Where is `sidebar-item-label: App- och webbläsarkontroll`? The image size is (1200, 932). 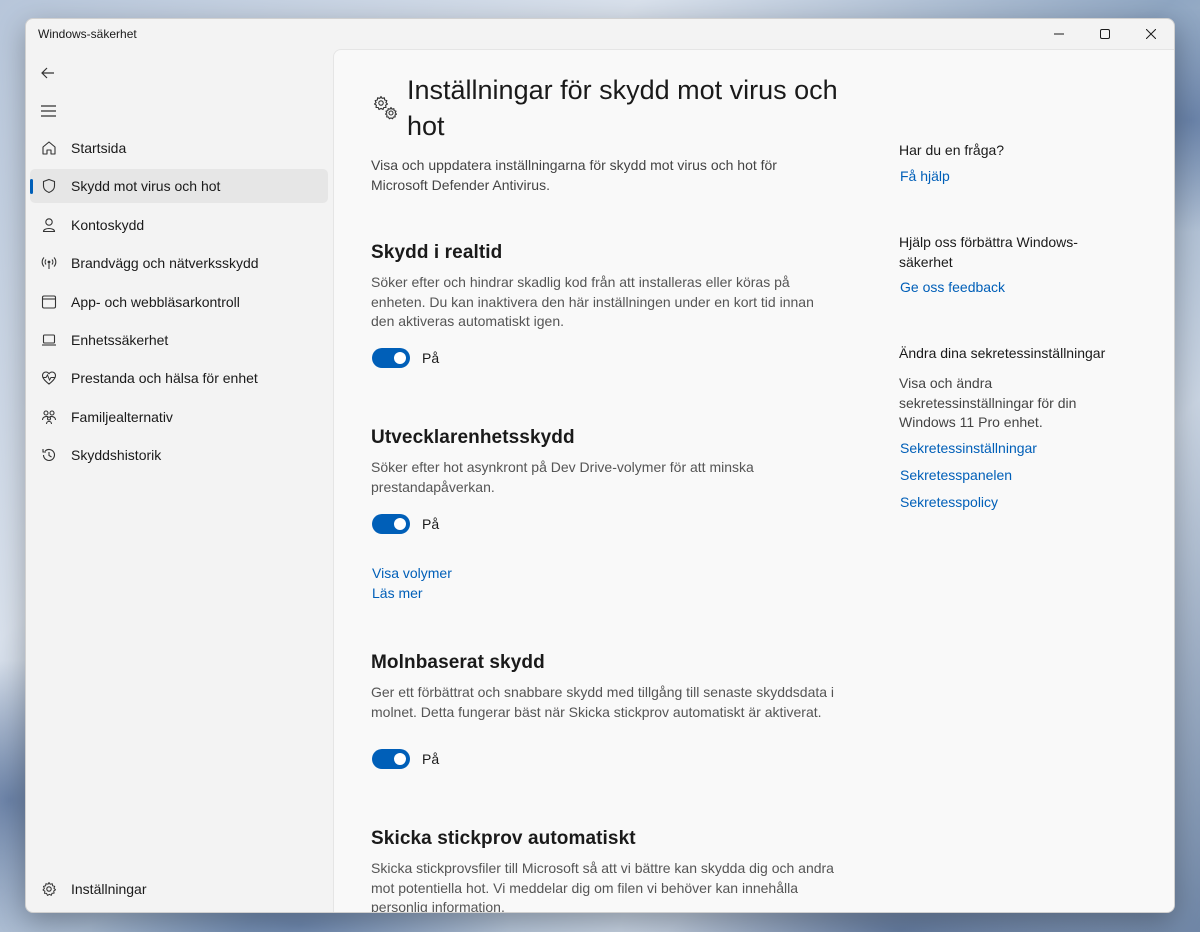 sidebar-item-label: App- och webbläsarkontroll is located at coordinates (155, 301).